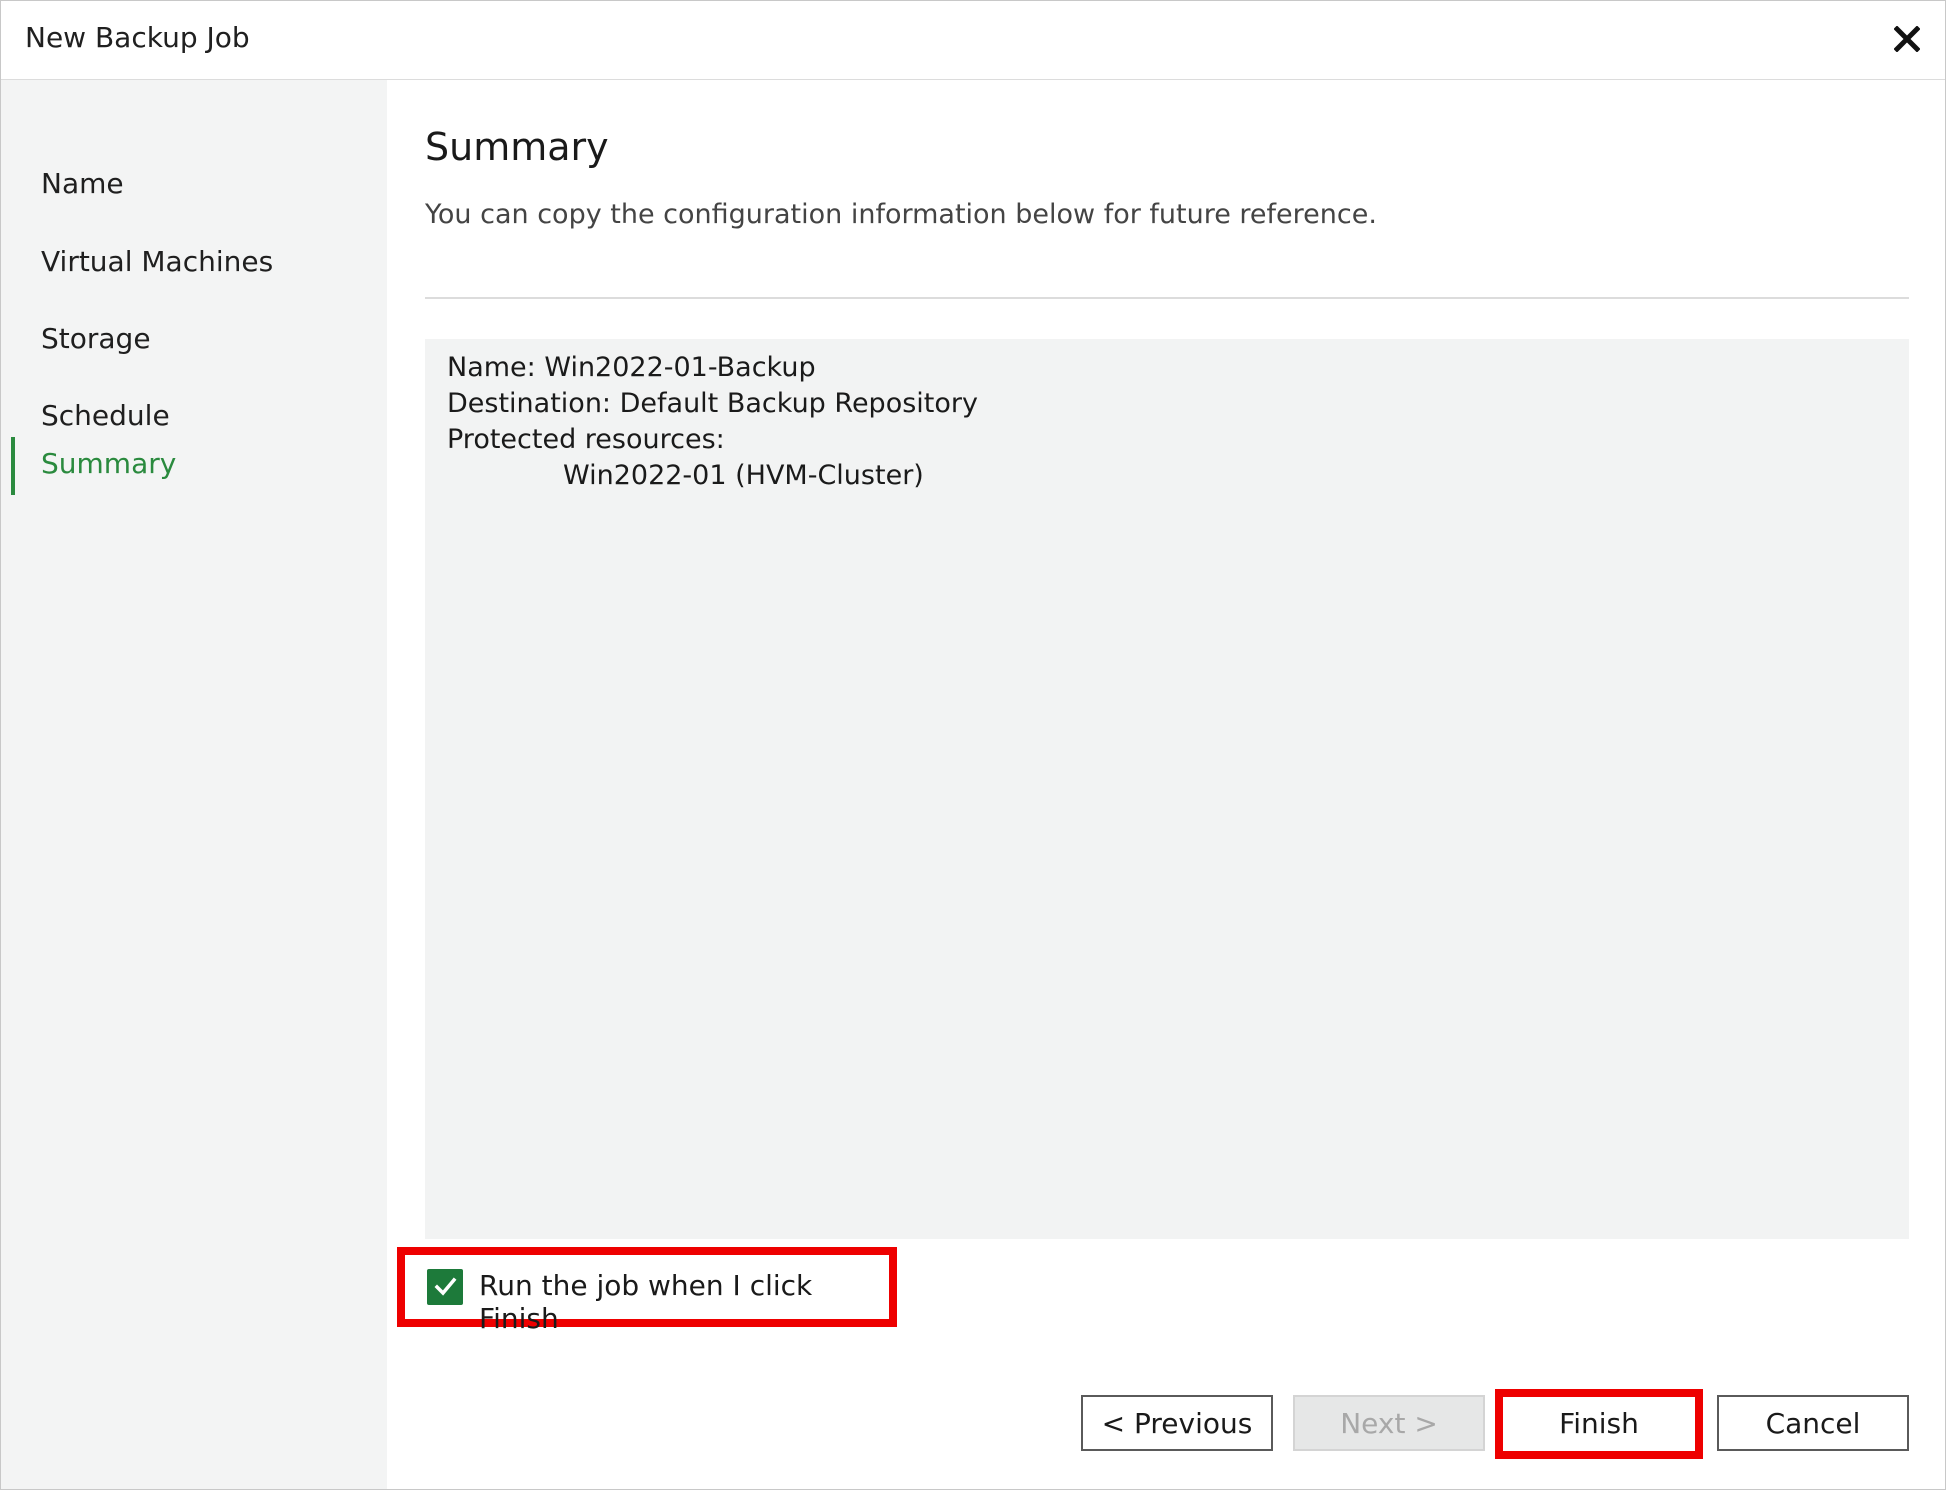 This screenshot has height=1490, width=1946. I want to click on checkmark-icon, so click(445, 1286).